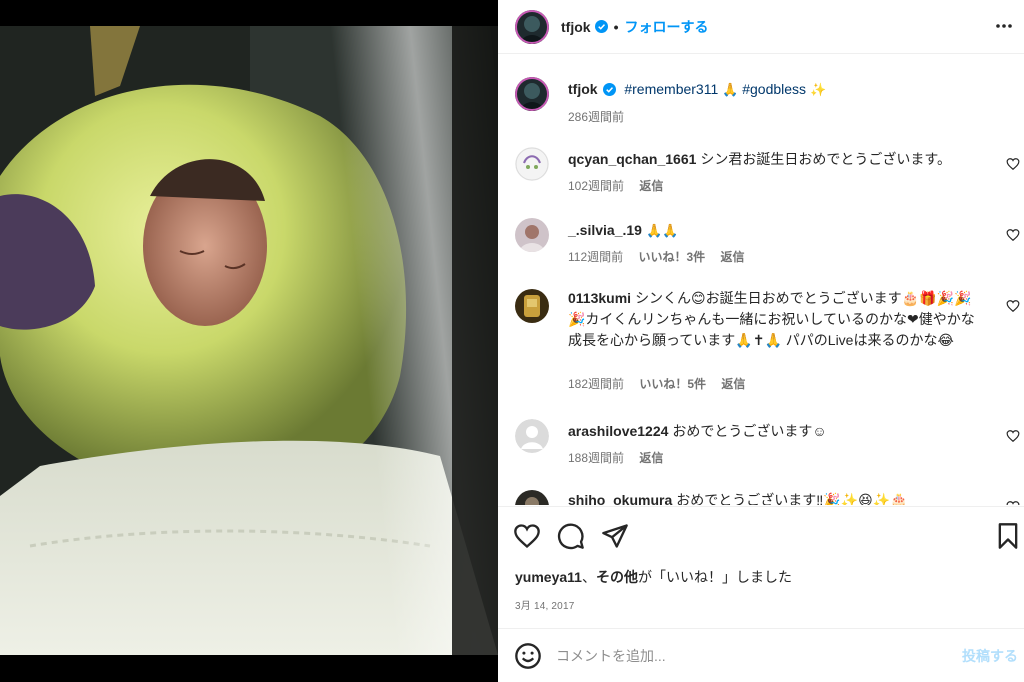 This screenshot has width=1024, height=682. Describe the element at coordinates (792, 498) in the screenshot. I see `comment-body: おめでとうございます‼🎉✨😆✨🎂` at that location.